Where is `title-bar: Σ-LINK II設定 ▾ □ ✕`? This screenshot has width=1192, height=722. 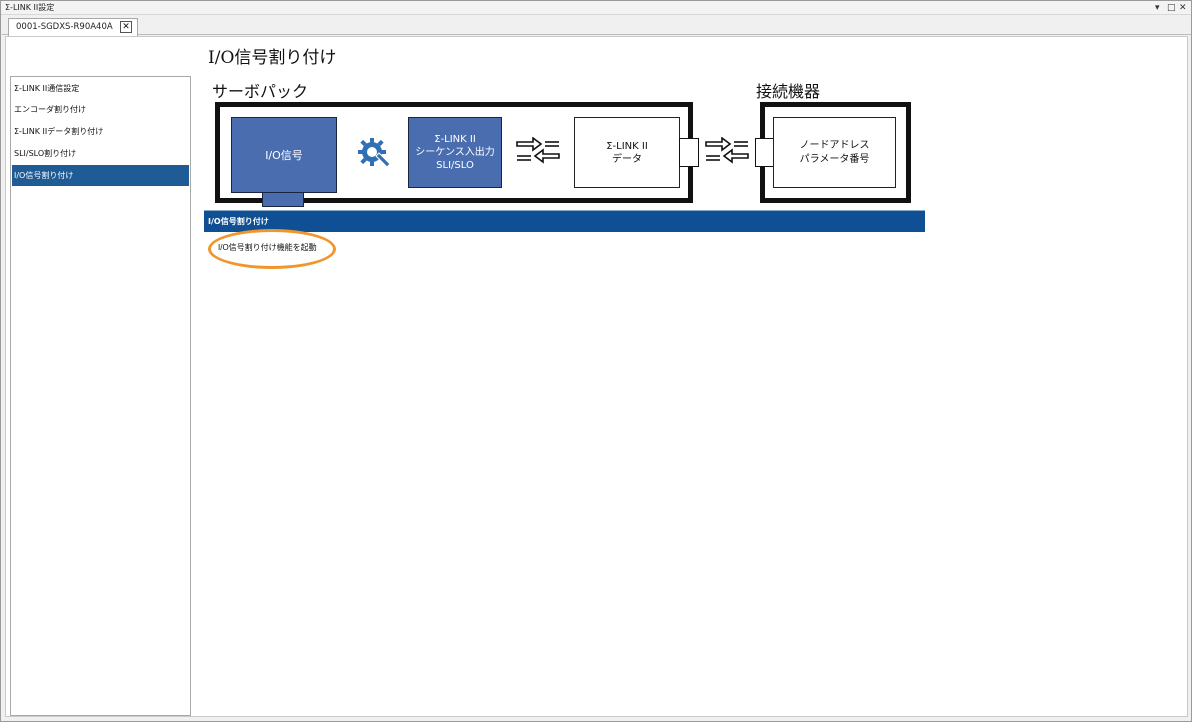
title-bar: Σ-LINK II設定 ▾ □ ✕ is located at coordinates (596, 8).